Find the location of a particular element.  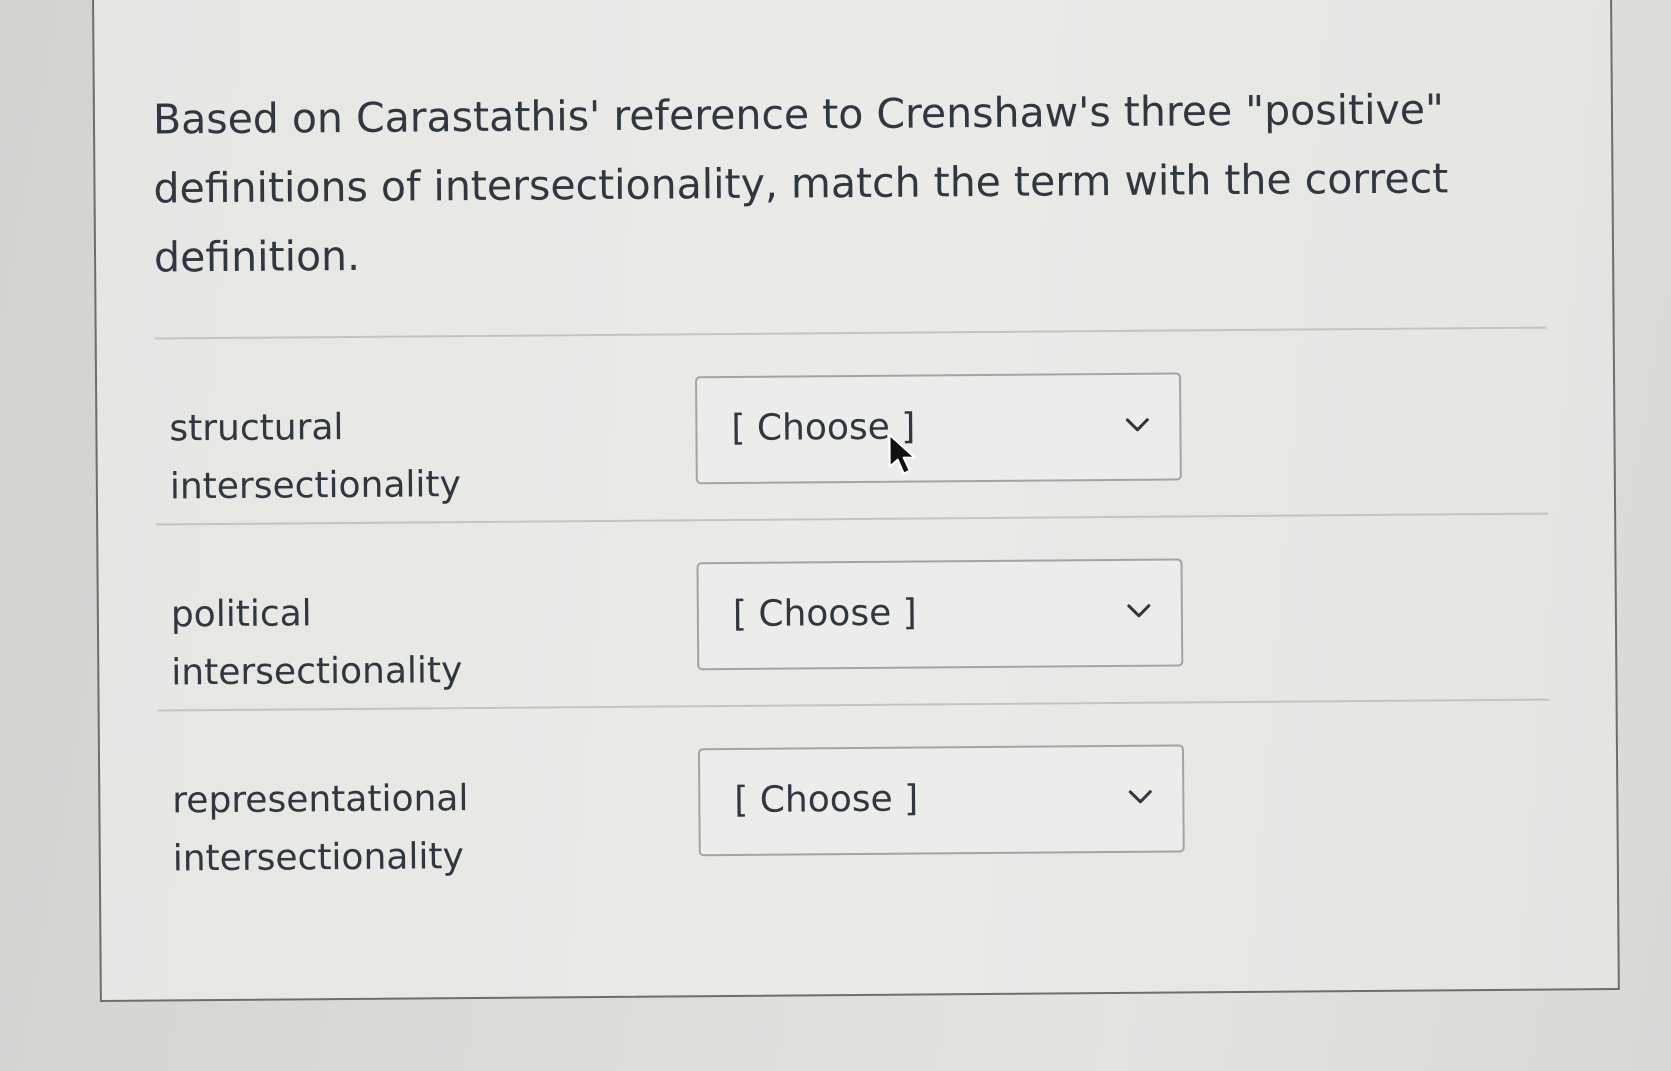

mouse-cursor-icon is located at coordinates (902, 454).